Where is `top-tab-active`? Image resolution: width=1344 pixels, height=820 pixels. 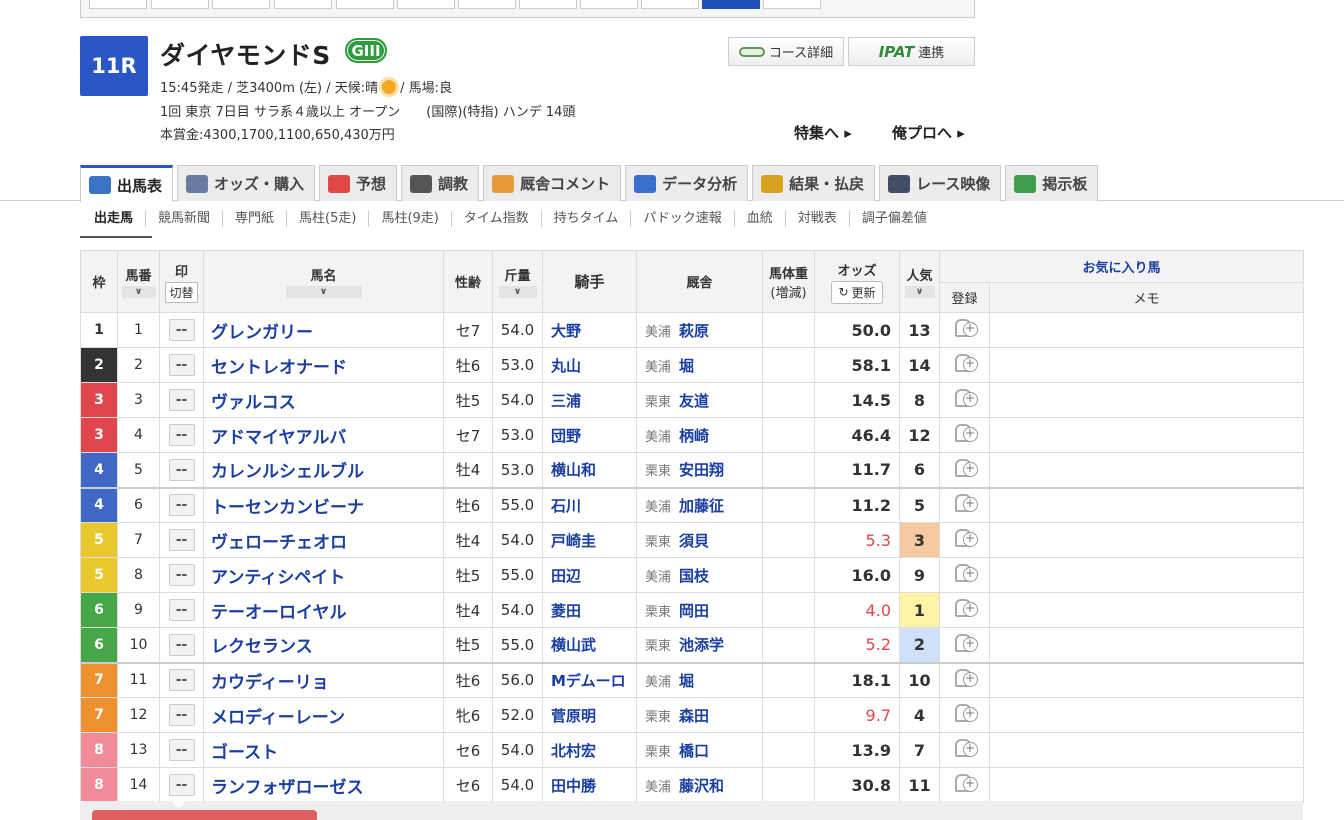 top-tab-active is located at coordinates (731, 4).